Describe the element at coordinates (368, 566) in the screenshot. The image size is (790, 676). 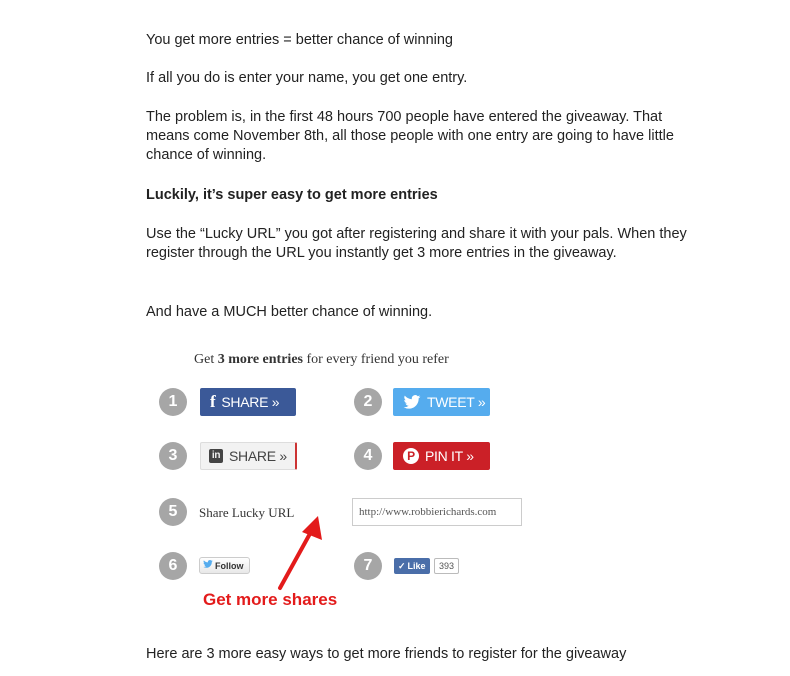
I see `step-number-7: 7` at that location.